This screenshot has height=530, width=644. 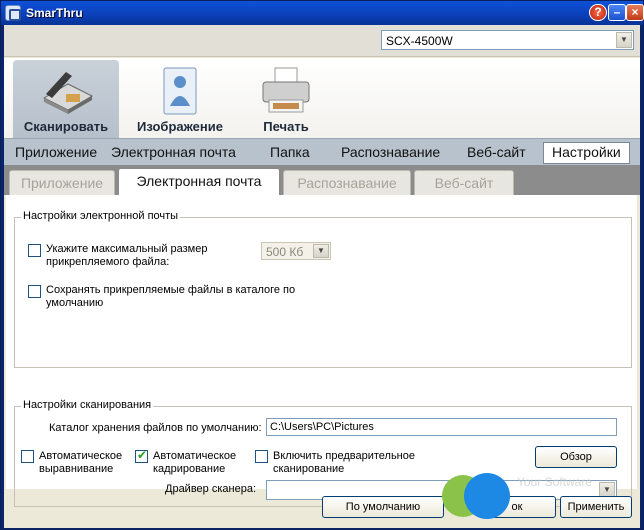 I want to click on apply-button: Применить, so click(x=596, y=507).